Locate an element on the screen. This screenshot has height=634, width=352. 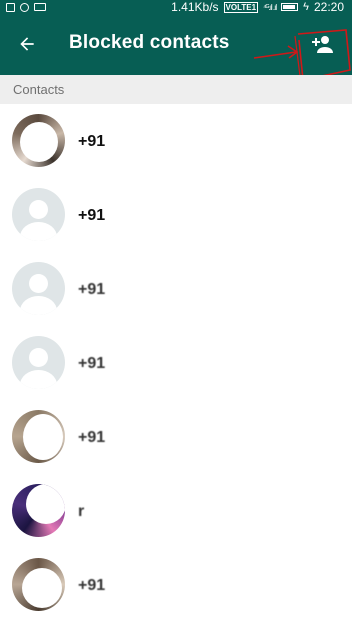
add-person-icon is located at coordinates (322, 44).